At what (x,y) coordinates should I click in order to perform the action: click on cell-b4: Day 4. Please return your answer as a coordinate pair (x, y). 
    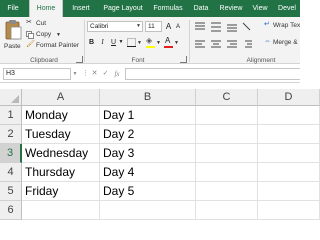
    Looking at the image, I should click on (148, 172).